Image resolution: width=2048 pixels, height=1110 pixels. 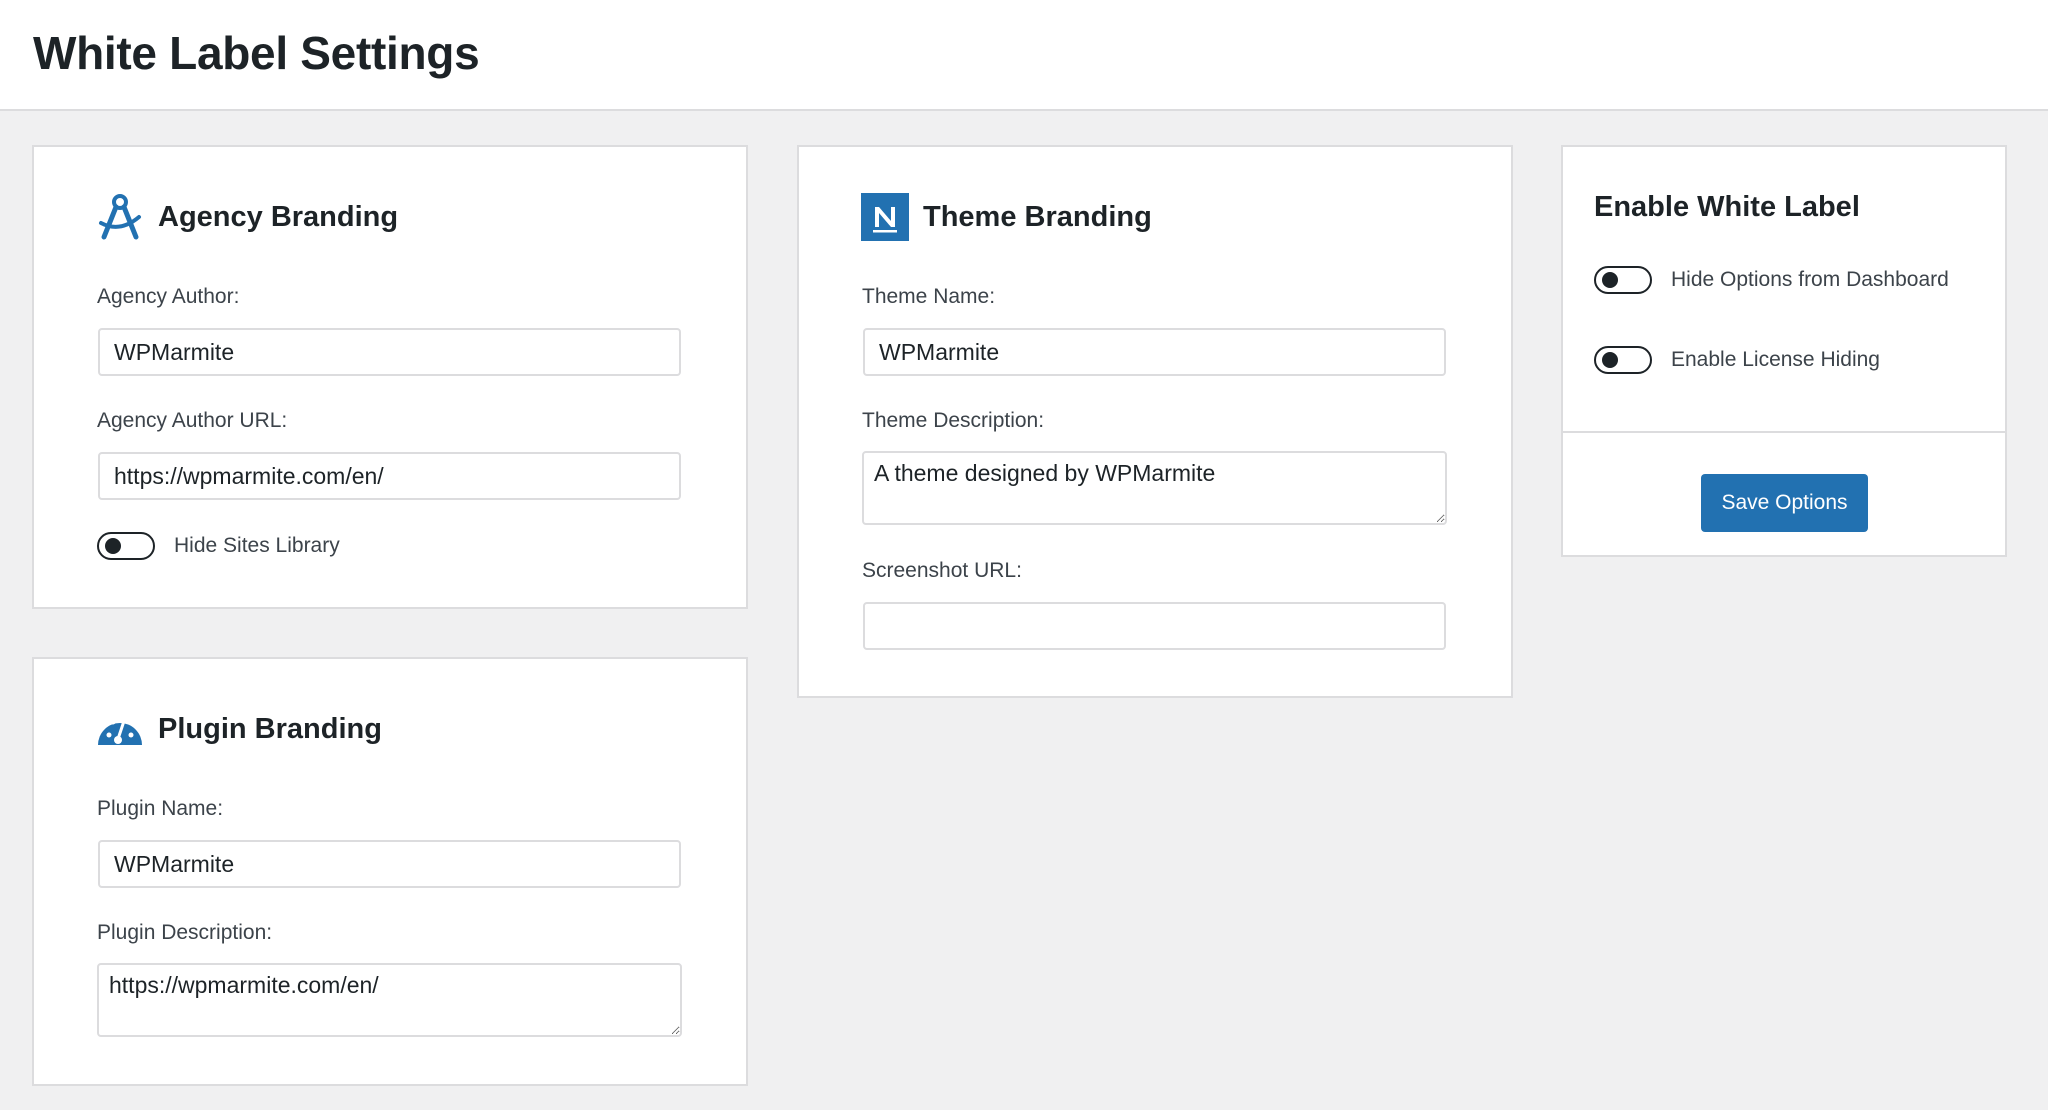 What do you see at coordinates (120, 729) in the screenshot?
I see `dashboard-gauge-icon` at bounding box center [120, 729].